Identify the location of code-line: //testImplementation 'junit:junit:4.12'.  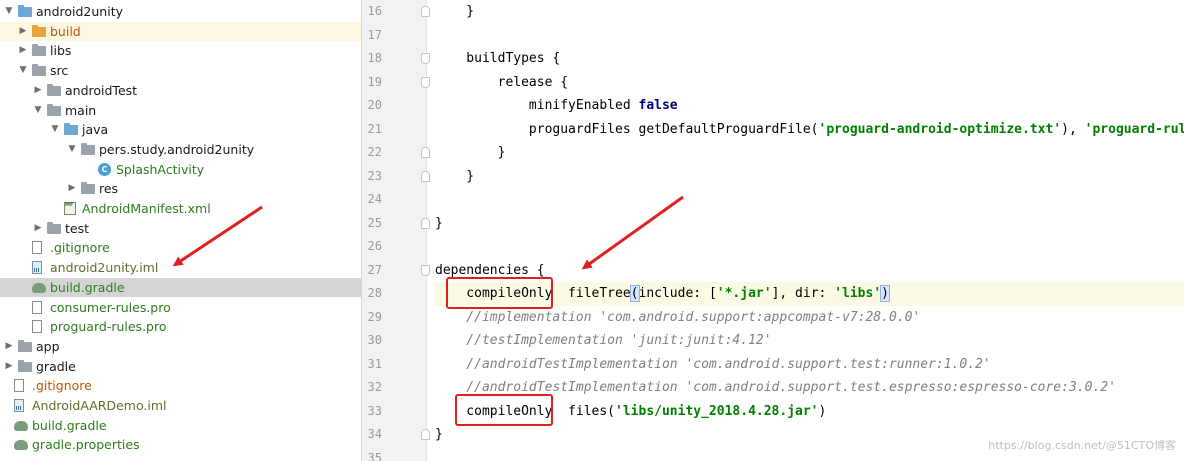
(603, 341).